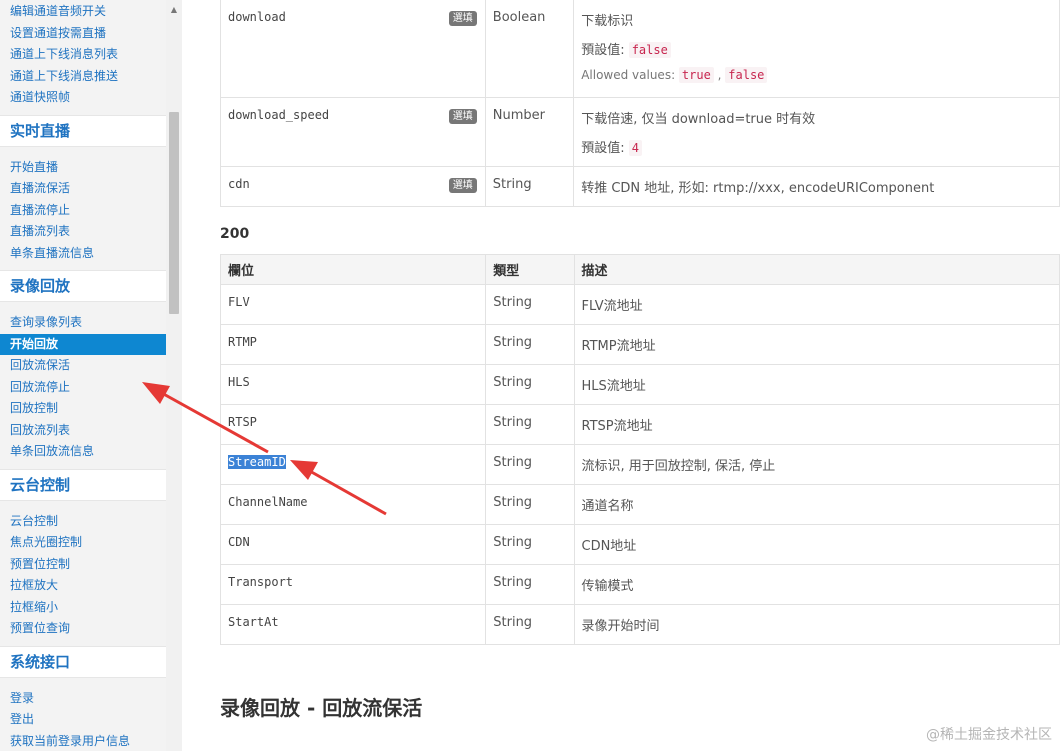 The width and height of the screenshot is (1060, 751). I want to click on field-name-selected: StreamID, so click(257, 462).